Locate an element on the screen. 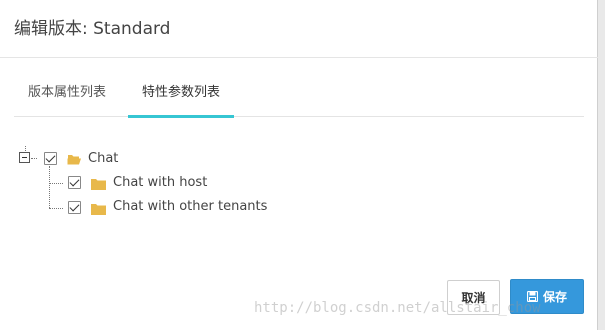 This screenshot has height=330, width=605. tree-node-label: Chat is located at coordinates (103, 159).